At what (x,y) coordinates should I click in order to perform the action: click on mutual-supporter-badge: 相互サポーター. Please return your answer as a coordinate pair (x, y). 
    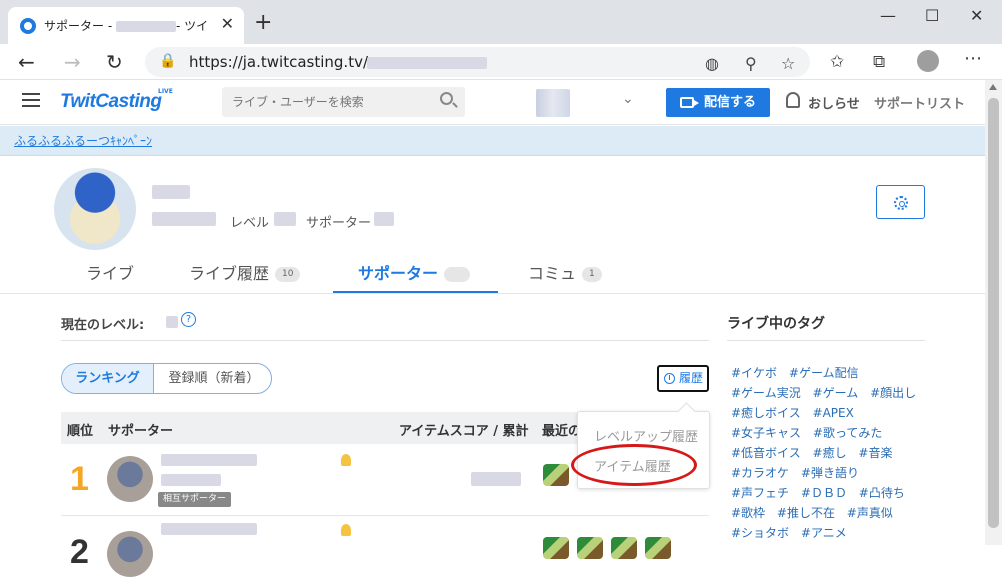
    Looking at the image, I should click on (195, 499).